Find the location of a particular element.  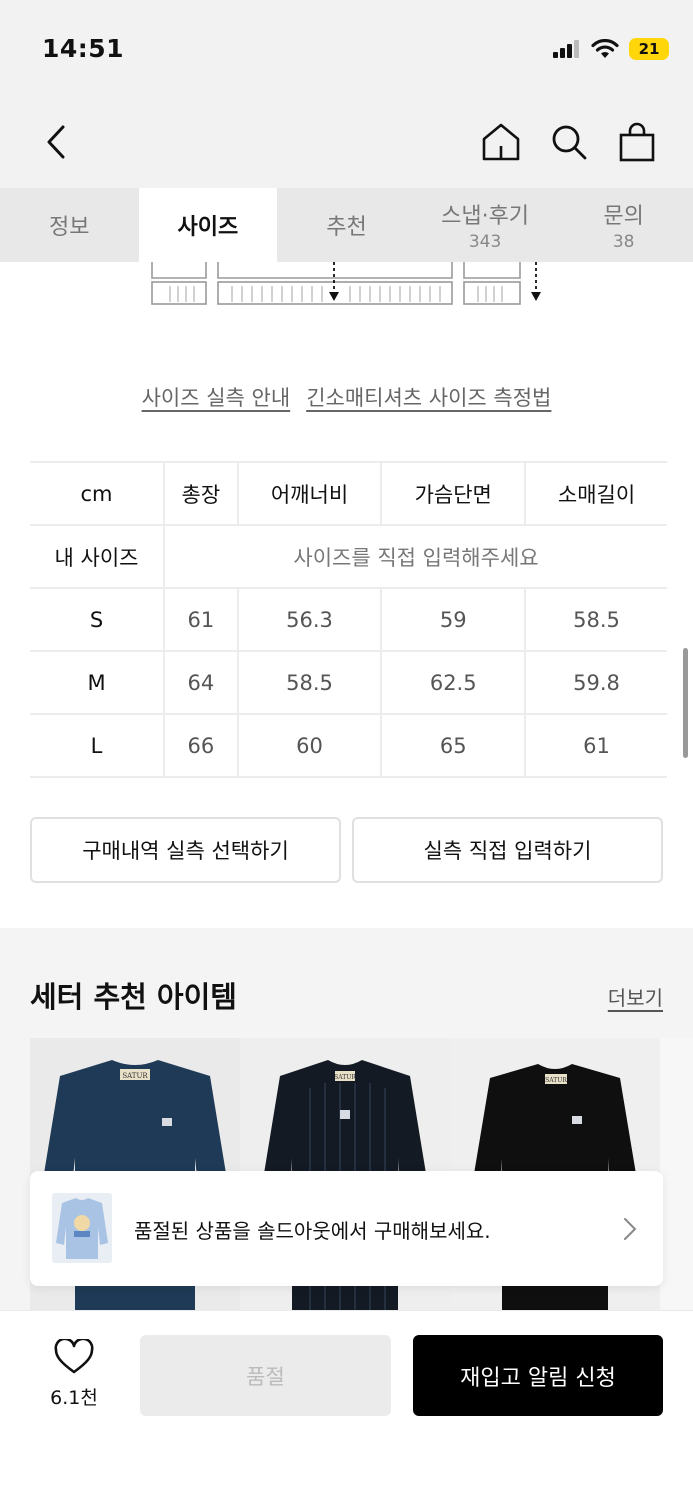

wishlist-count: 6.1천 is located at coordinates (74, 1398).